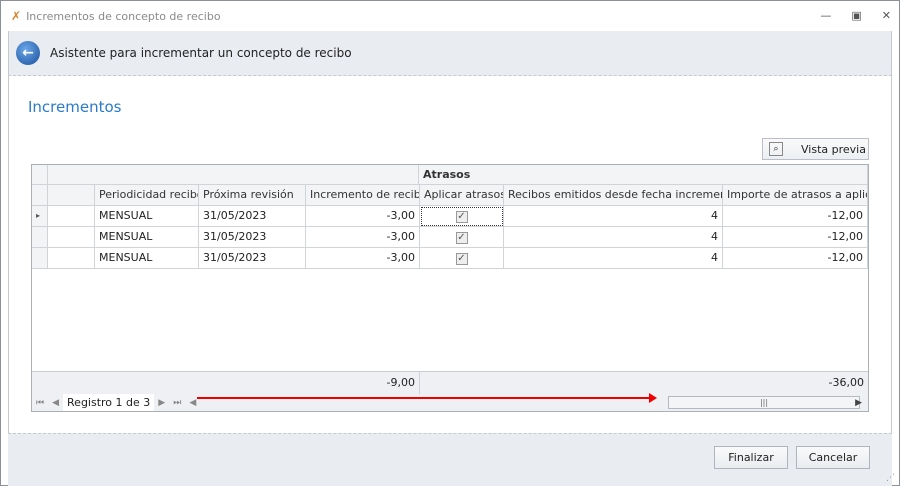 This screenshot has height=486, width=900. I want to click on window-title: Incrementos de concepto de recibo, so click(123, 16).